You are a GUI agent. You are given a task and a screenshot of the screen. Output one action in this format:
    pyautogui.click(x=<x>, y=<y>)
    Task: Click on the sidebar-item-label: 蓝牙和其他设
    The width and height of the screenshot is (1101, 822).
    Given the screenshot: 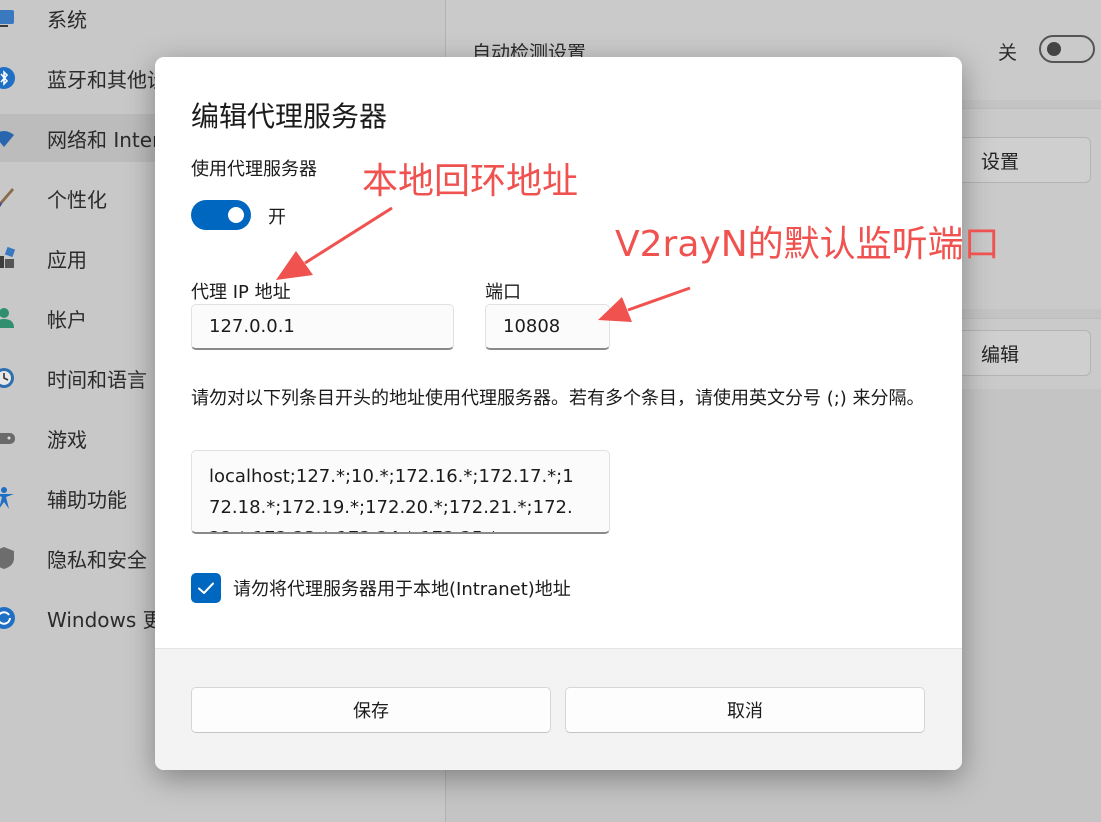 What is the action you would take?
    pyautogui.click(x=107, y=79)
    